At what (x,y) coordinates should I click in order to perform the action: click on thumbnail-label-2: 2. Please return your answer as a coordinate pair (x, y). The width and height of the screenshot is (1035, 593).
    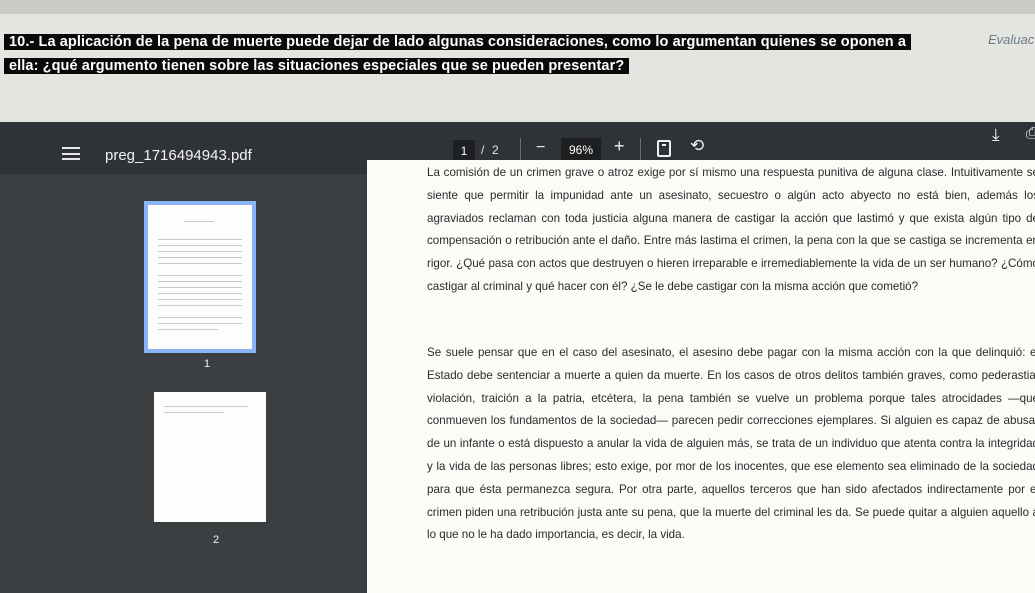
    Looking at the image, I should click on (216, 540).